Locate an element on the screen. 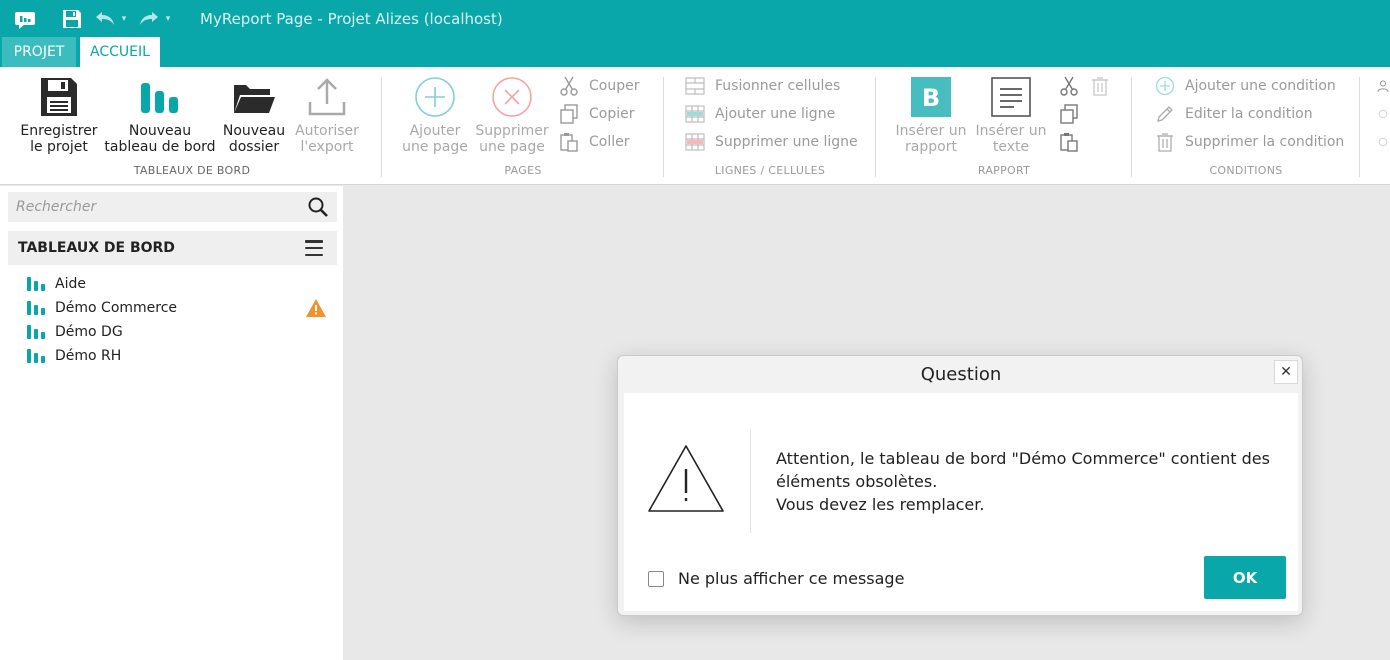 This screenshot has height=660, width=1390. undo-icon is located at coordinates (105, 19).